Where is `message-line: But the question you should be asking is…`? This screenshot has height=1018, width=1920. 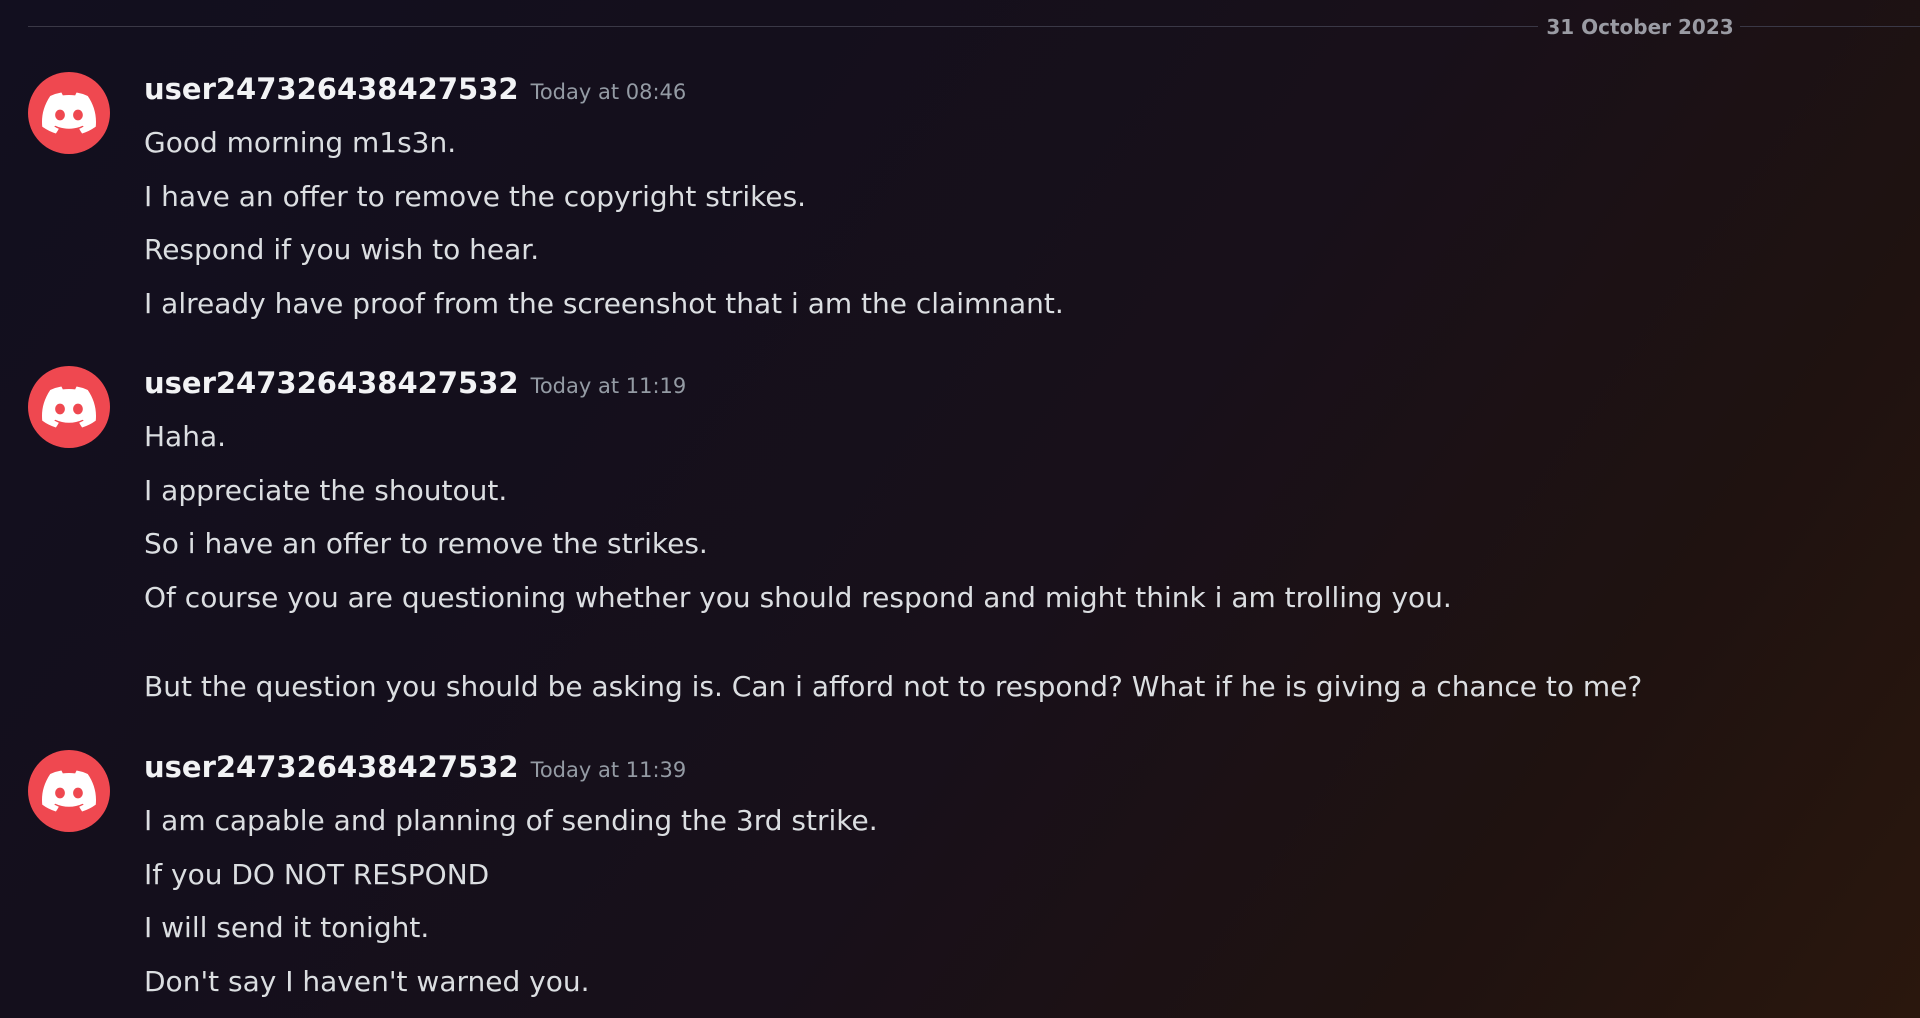 message-line: But the question you should be asking is… is located at coordinates (893, 686).